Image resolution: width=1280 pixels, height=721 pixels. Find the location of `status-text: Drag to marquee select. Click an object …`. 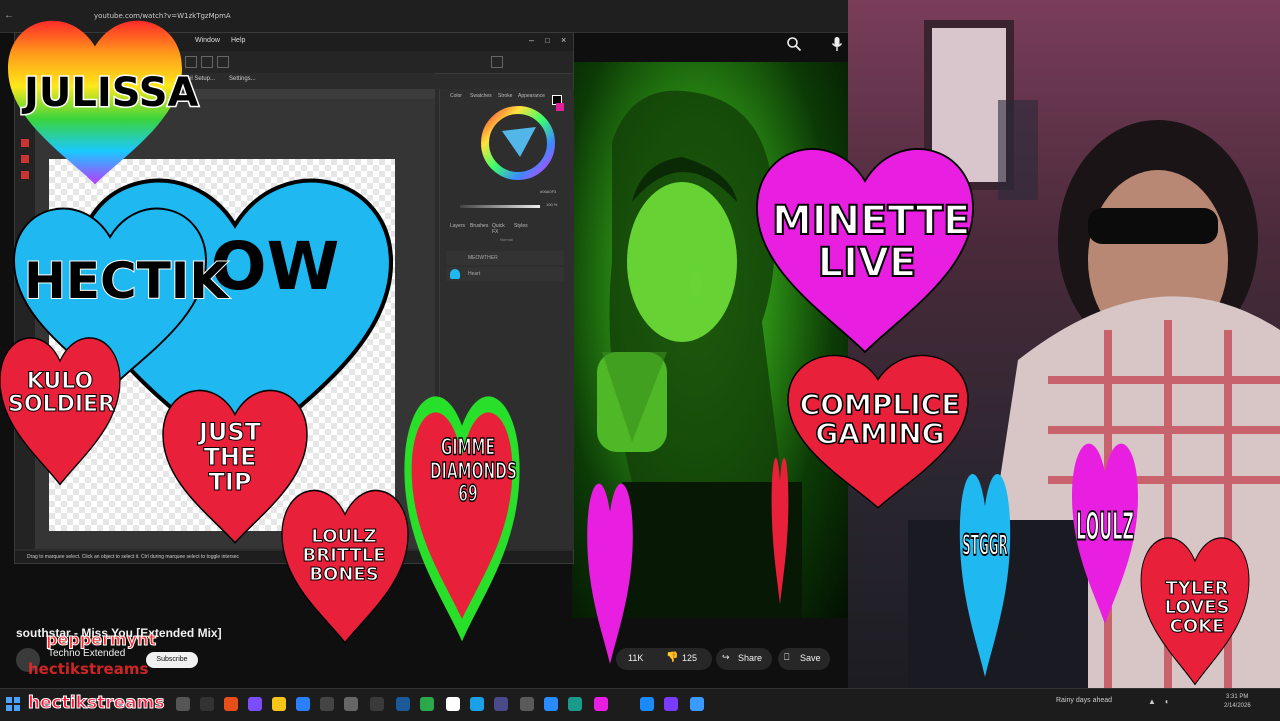

status-text: Drag to marquee select. Click an object … is located at coordinates (133, 557).